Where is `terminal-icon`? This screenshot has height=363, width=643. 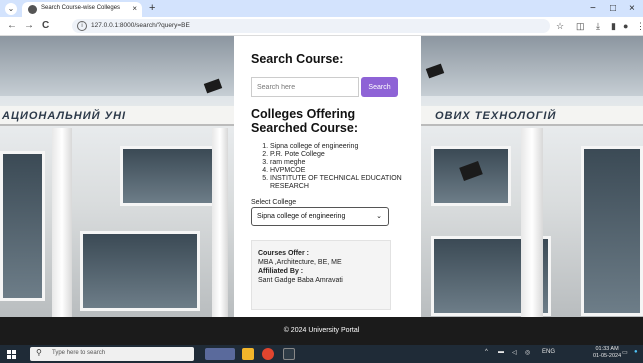
terminal-icon is located at coordinates (289, 354).